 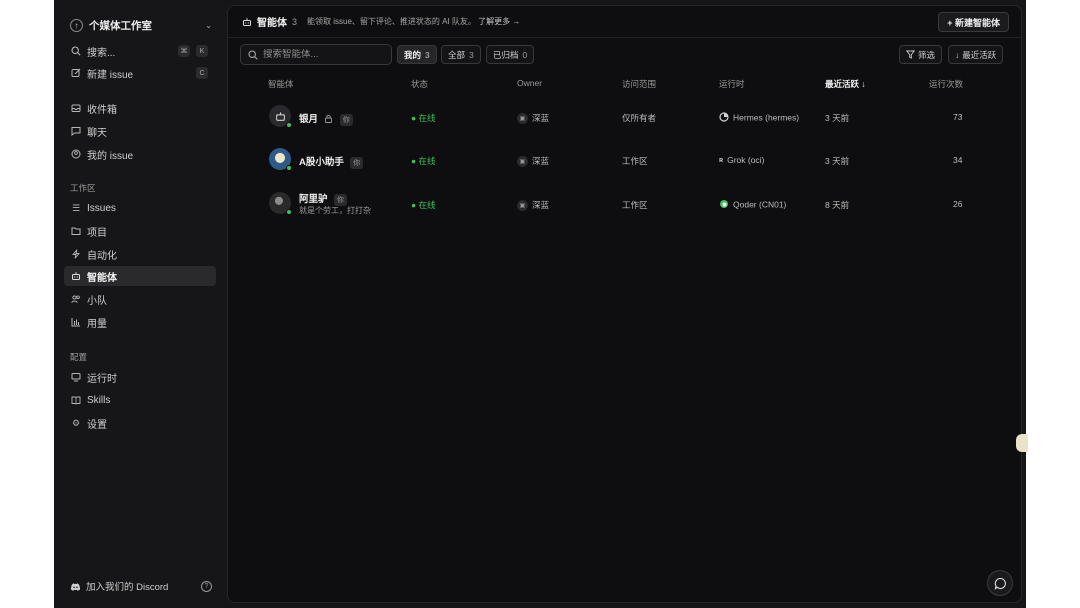 What do you see at coordinates (83, 188) in the screenshot?
I see `section-workspace: 工作区` at bounding box center [83, 188].